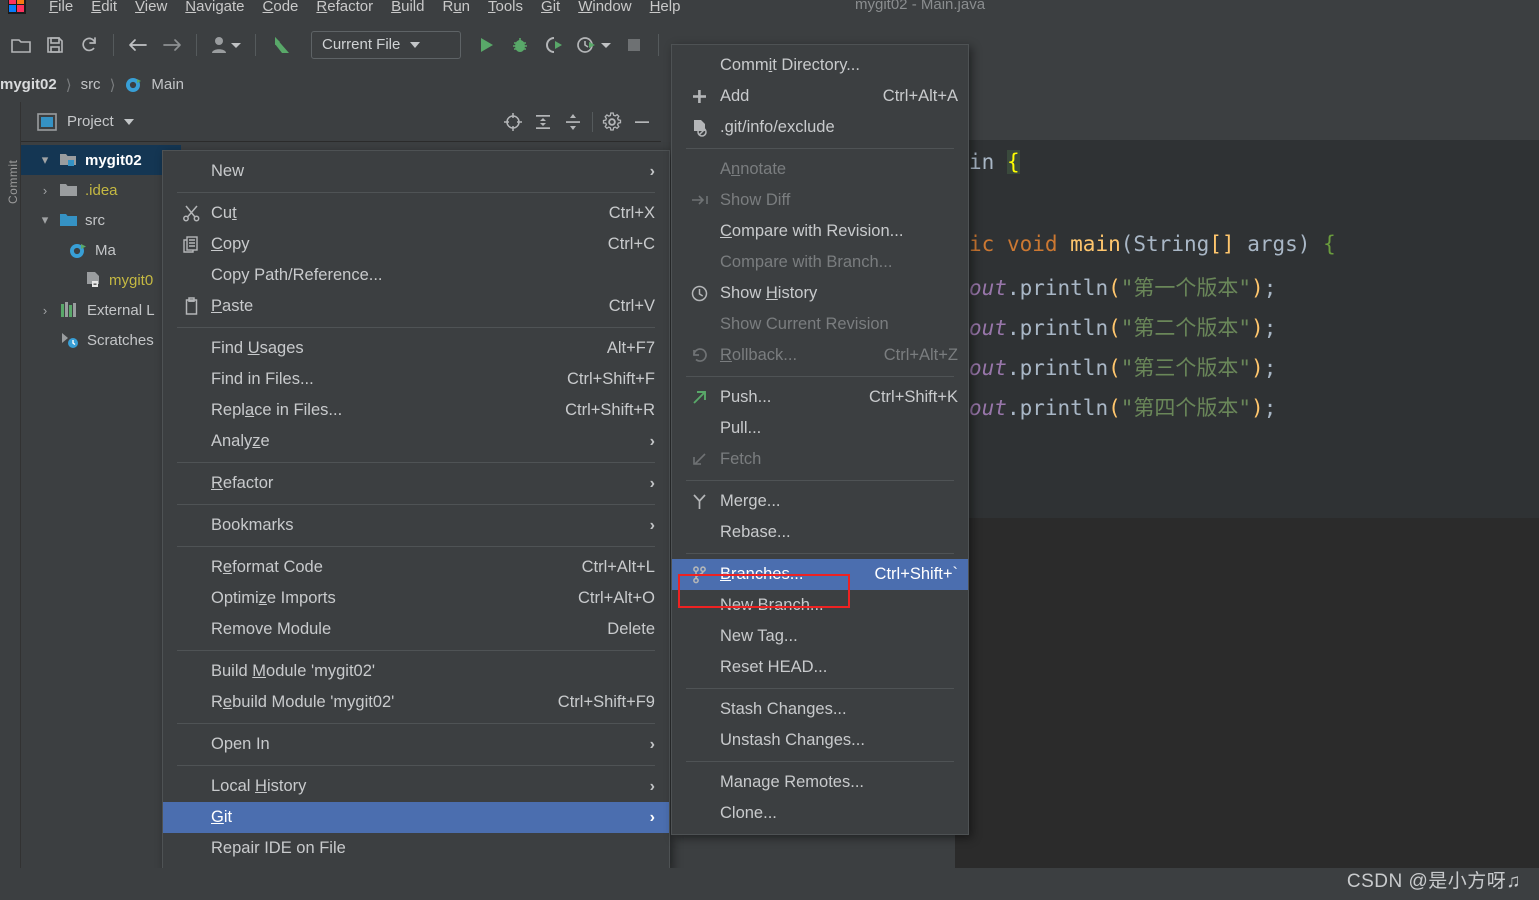  Describe the element at coordinates (416, 171) in the screenshot. I see `menu-item-new: New ›` at that location.